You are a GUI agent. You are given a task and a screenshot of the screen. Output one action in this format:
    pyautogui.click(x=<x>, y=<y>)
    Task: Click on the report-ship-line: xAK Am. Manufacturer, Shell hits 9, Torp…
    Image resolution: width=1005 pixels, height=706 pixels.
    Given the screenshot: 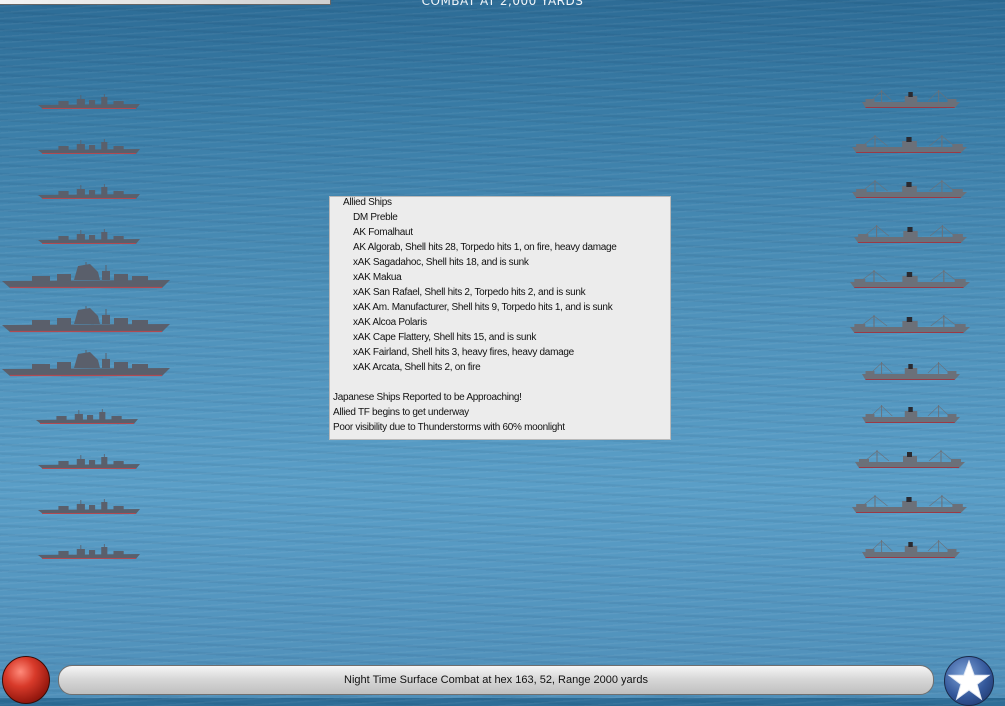 What is the action you would take?
    pyautogui.click(x=483, y=307)
    